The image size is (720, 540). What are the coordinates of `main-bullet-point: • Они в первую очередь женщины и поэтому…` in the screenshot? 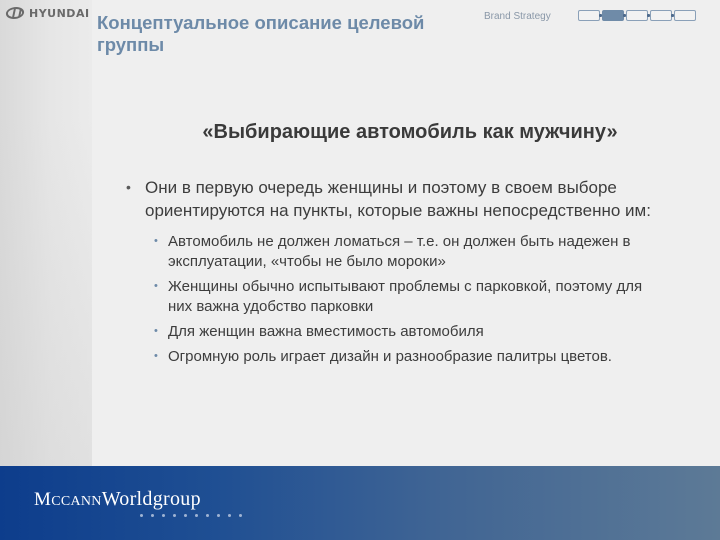 It's located at (386, 199).